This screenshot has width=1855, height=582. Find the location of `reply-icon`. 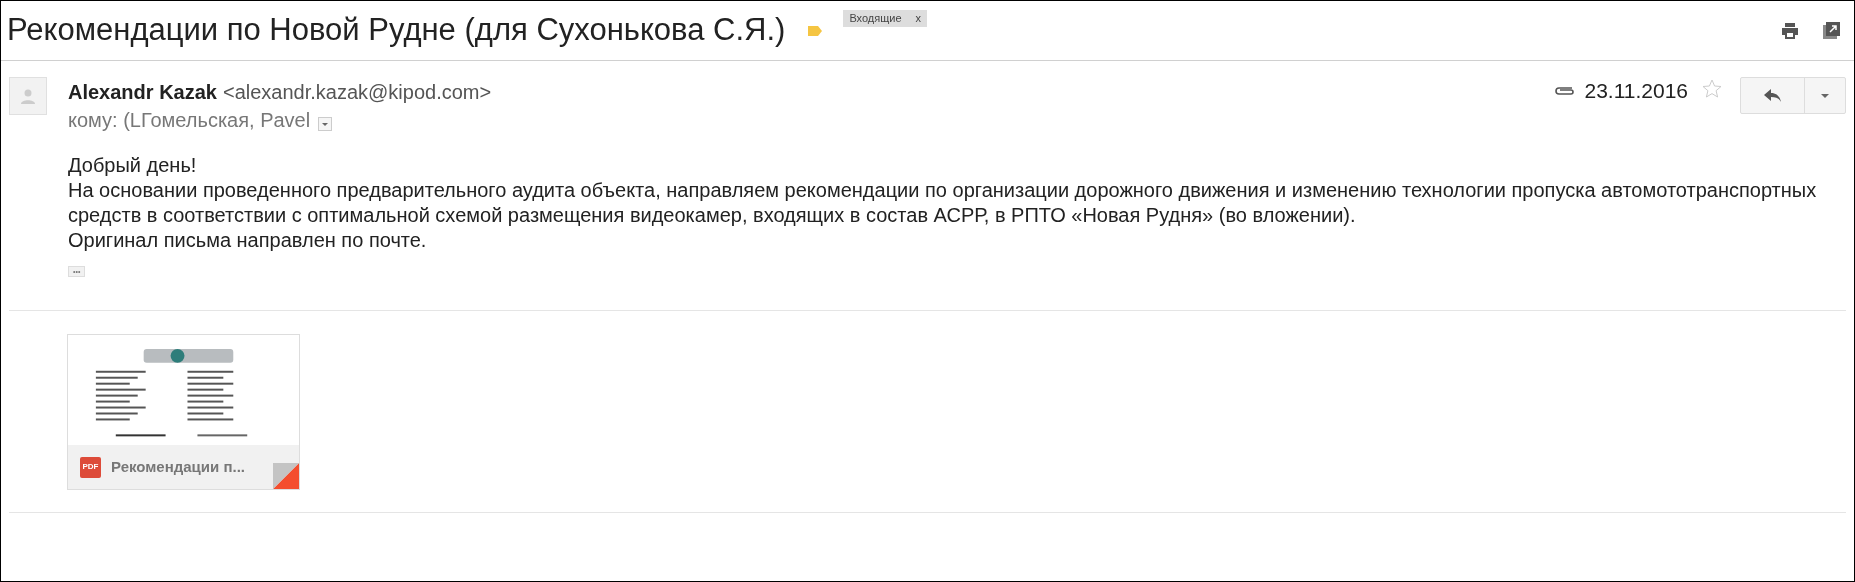

reply-icon is located at coordinates (1772, 95).